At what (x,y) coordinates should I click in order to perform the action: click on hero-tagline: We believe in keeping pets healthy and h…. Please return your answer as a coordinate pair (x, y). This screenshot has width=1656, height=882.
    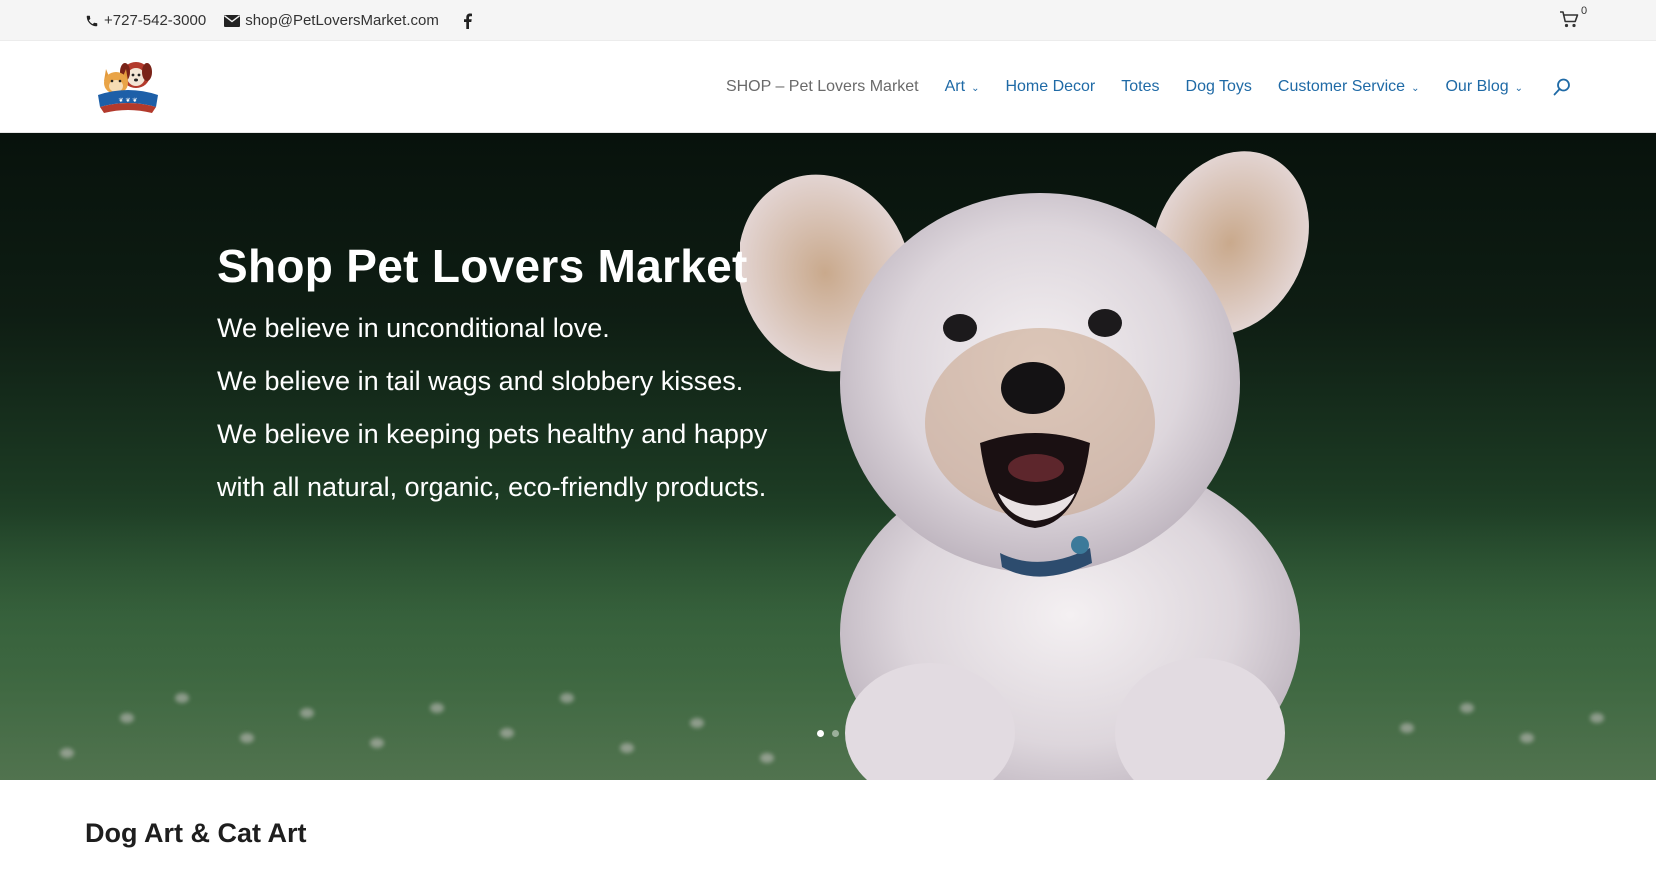
    Looking at the image, I should click on (492, 434).